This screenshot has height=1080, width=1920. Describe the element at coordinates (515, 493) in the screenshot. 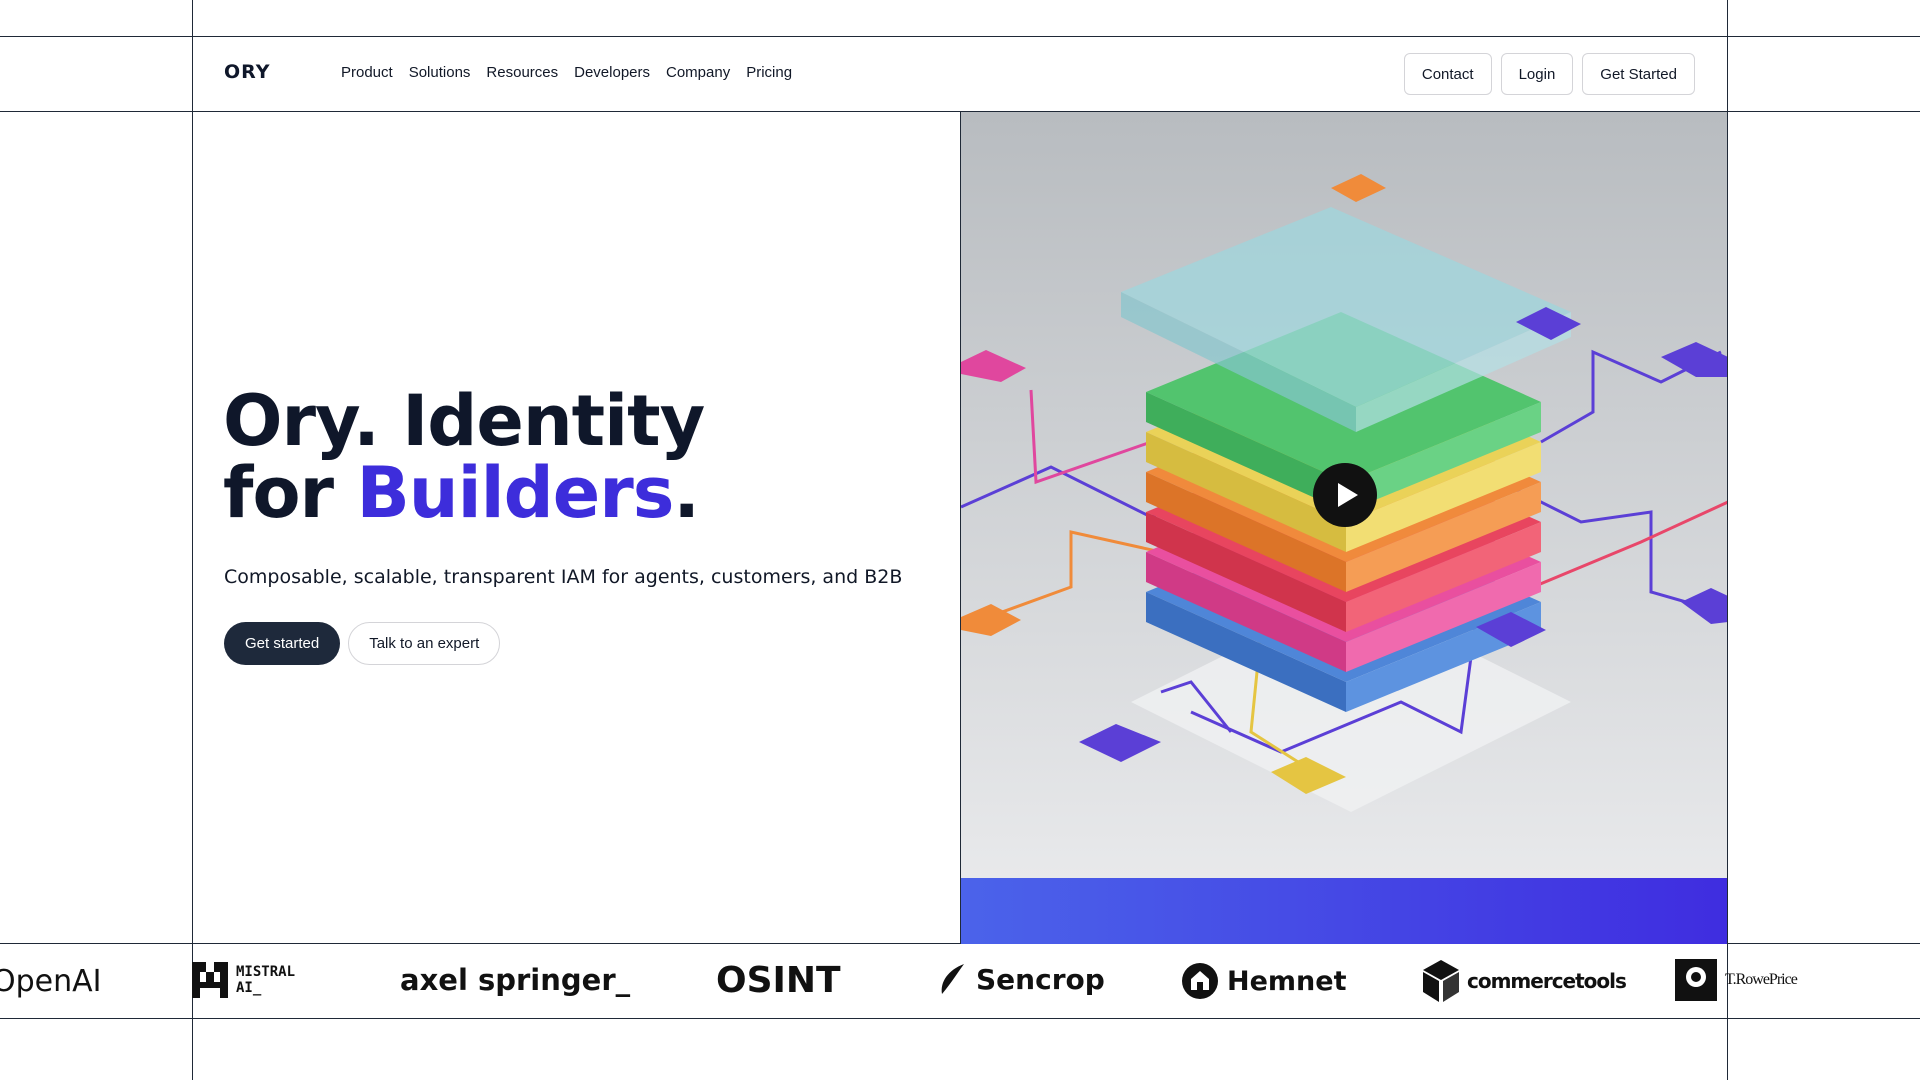

I see `hero-title-accent: Builders` at that location.